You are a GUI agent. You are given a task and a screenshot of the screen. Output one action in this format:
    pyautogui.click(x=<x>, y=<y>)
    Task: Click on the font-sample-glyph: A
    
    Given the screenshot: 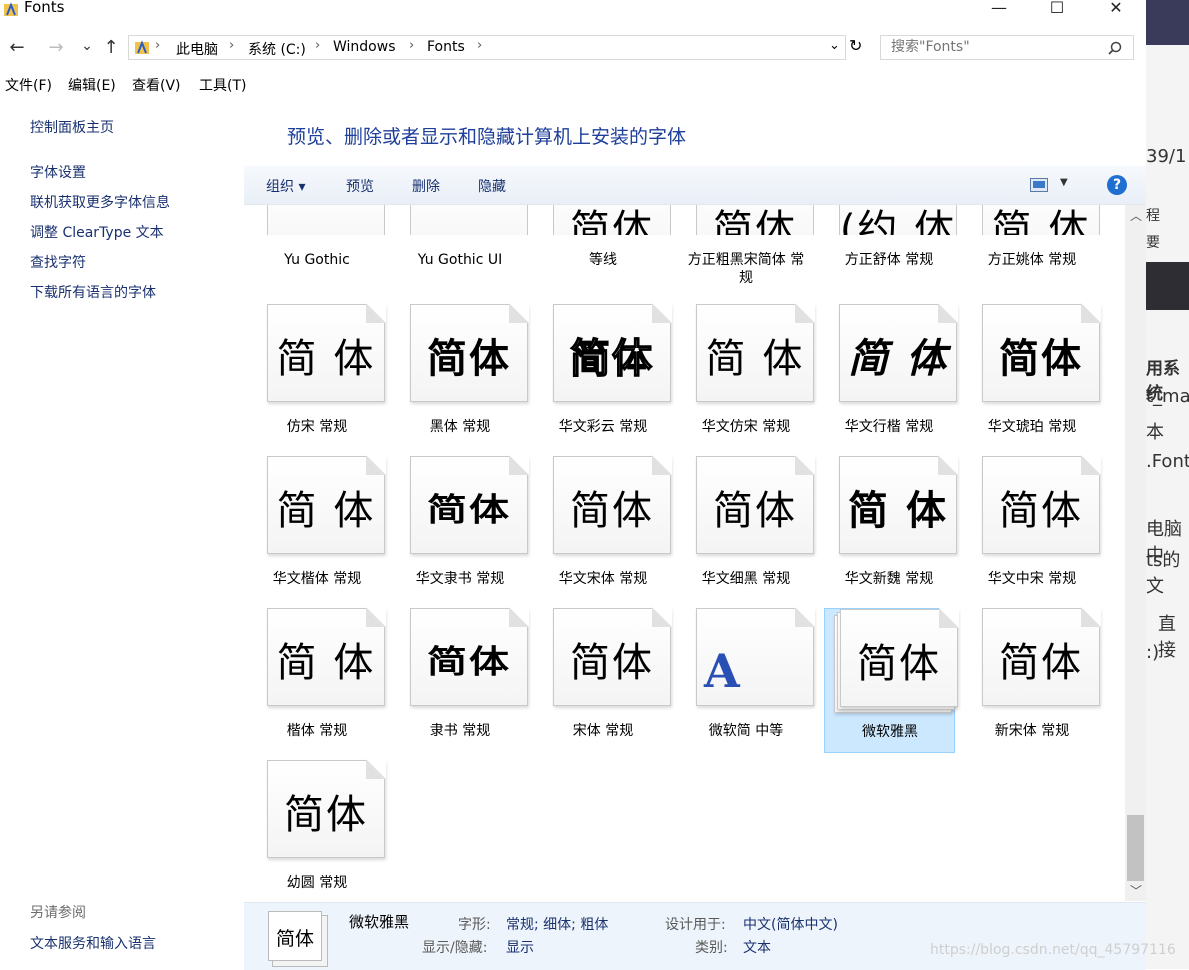 What is the action you would take?
    pyautogui.click(x=723, y=671)
    